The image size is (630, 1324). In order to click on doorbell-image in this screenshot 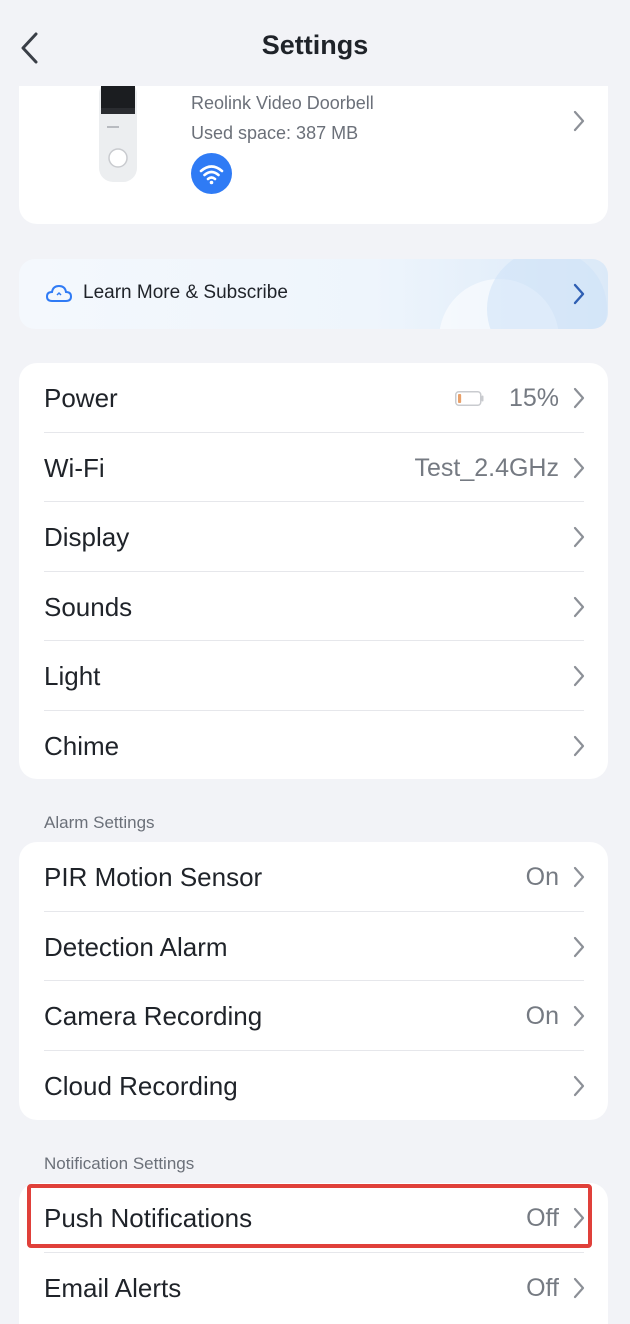, I will do `click(118, 131)`.